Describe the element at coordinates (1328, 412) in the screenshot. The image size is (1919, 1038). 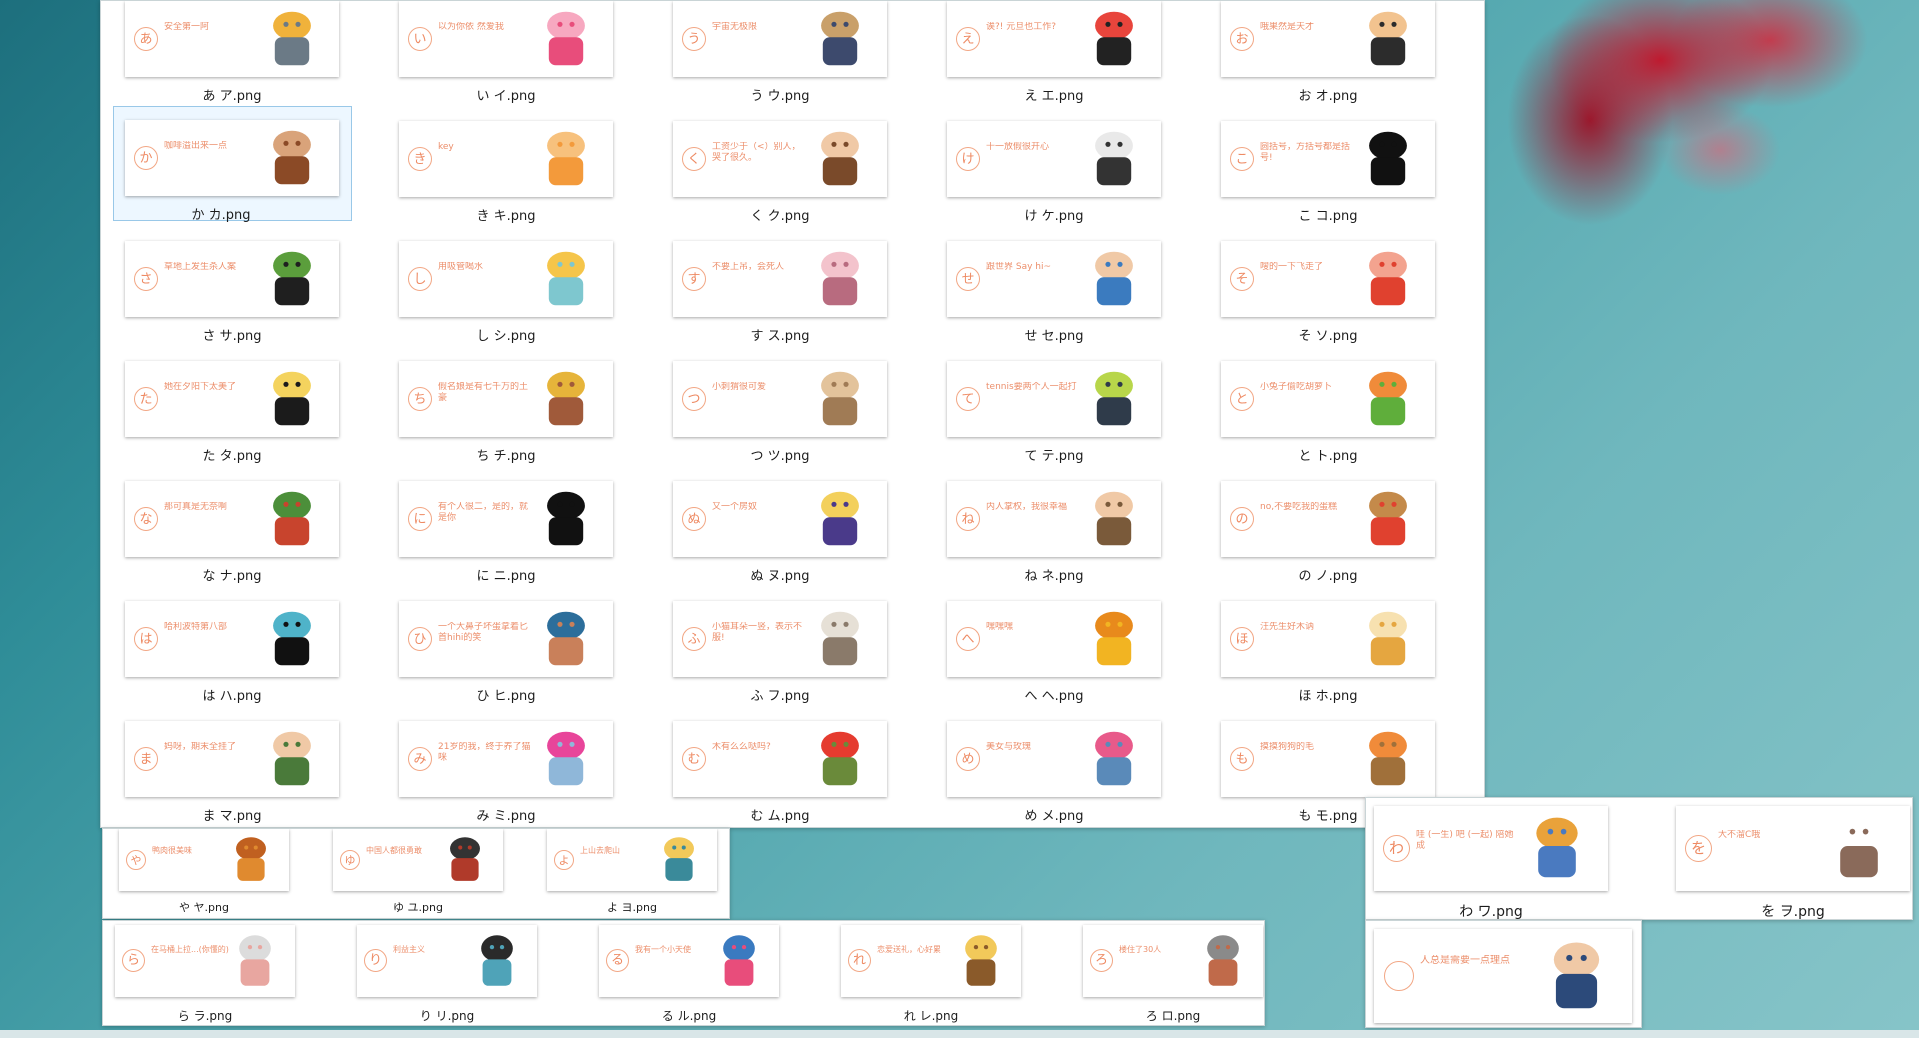
I see `file-item: と小兔子偷吃胡萝卜 と ト.png` at that location.